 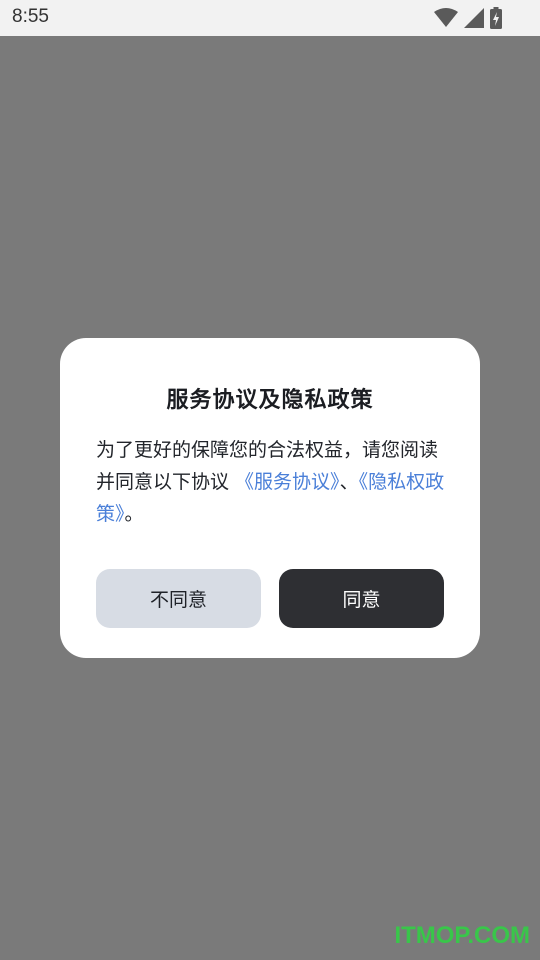 What do you see at coordinates (462, 935) in the screenshot?
I see `watermark-logo: ITMOP.COM` at bounding box center [462, 935].